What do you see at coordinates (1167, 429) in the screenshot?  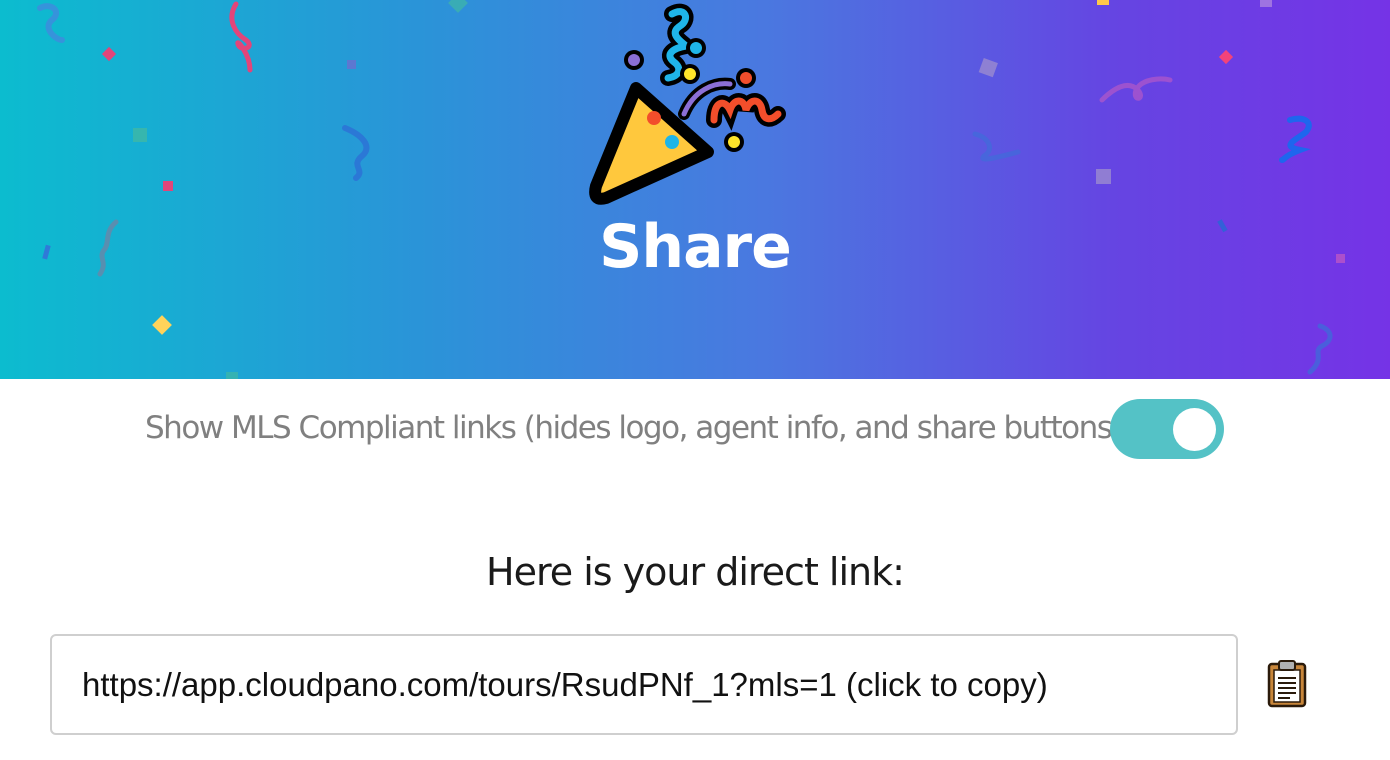 I see `mls-toggle-switch` at bounding box center [1167, 429].